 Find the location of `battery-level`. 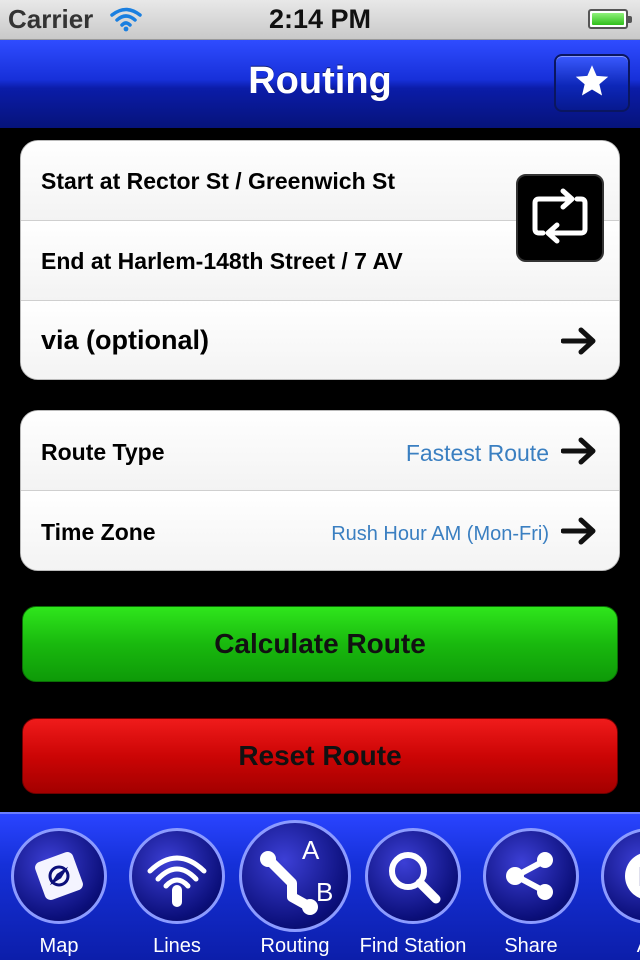

battery-level is located at coordinates (608, 19).